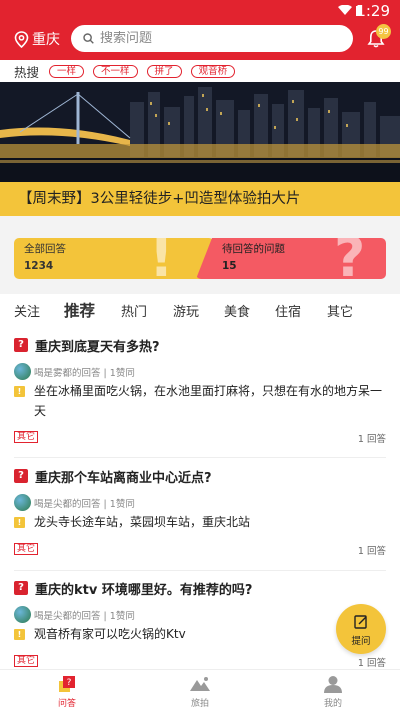  What do you see at coordinates (67, 71) in the screenshot?
I see `hot-search-tag: 一样` at bounding box center [67, 71].